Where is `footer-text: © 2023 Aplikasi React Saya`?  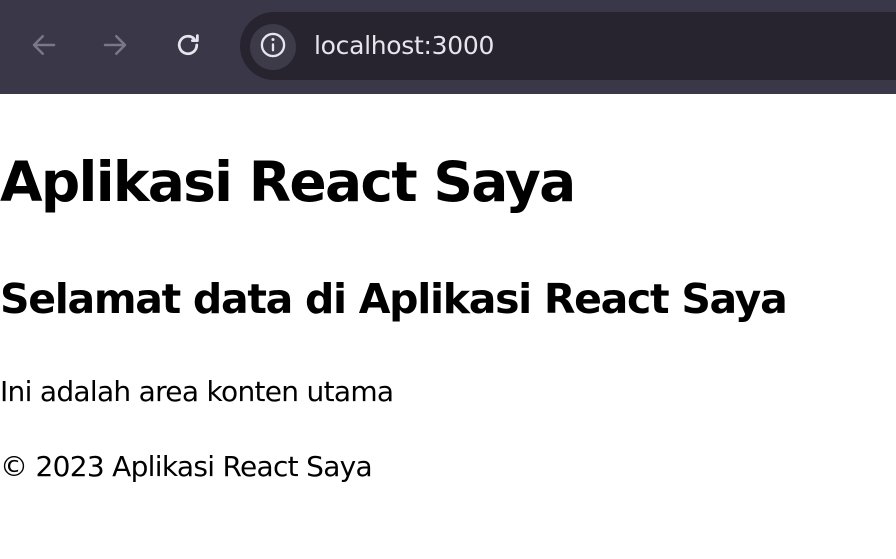
footer-text: © 2023 Aplikasi React Saya is located at coordinates (186, 466).